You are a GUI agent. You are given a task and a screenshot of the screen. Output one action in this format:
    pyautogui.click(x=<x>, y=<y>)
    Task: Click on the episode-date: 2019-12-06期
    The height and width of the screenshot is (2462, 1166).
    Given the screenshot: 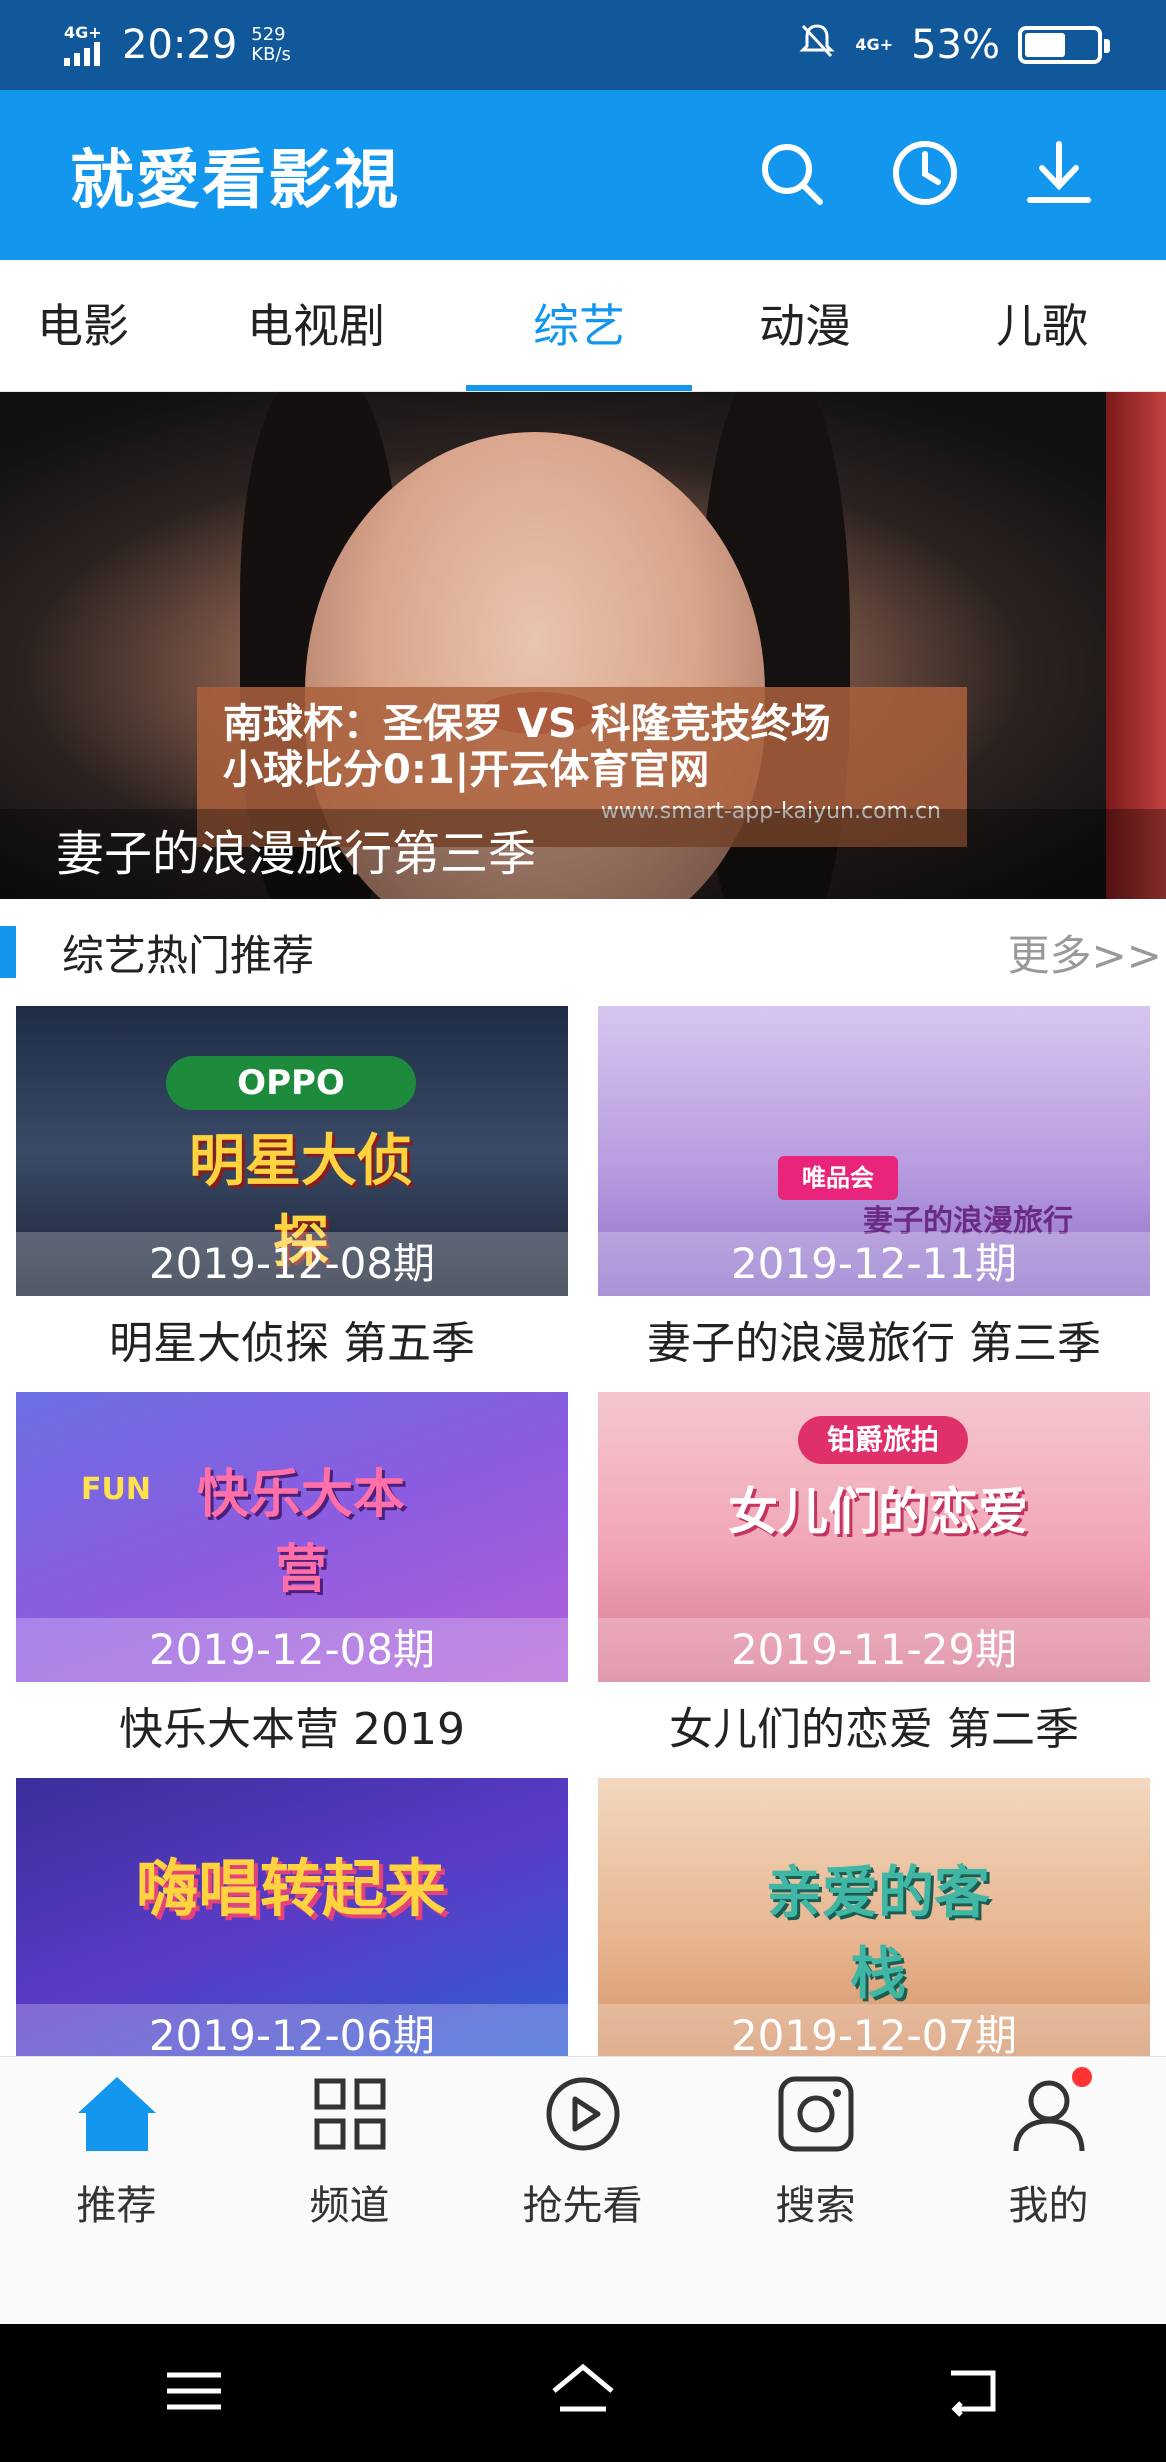 What is the action you would take?
    pyautogui.click(x=292, y=2030)
    